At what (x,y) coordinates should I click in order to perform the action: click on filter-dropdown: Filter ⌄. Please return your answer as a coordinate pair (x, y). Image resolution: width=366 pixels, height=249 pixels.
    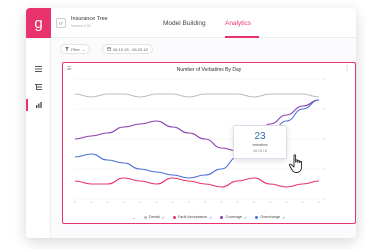
    Looking at the image, I should click on (75, 49).